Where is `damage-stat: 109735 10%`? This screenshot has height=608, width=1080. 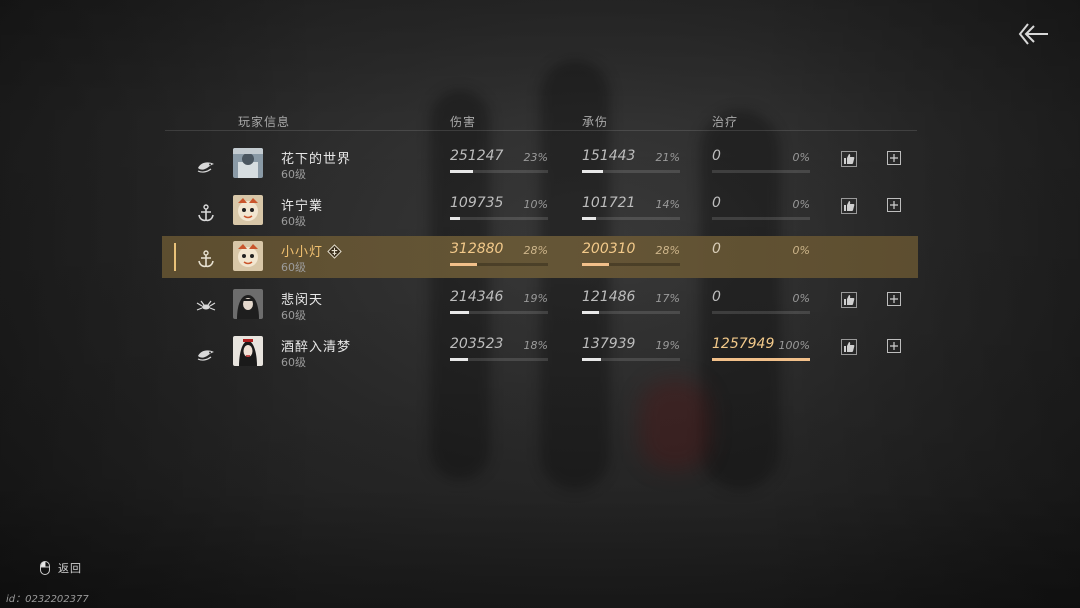 damage-stat: 109735 10% is located at coordinates (499, 210).